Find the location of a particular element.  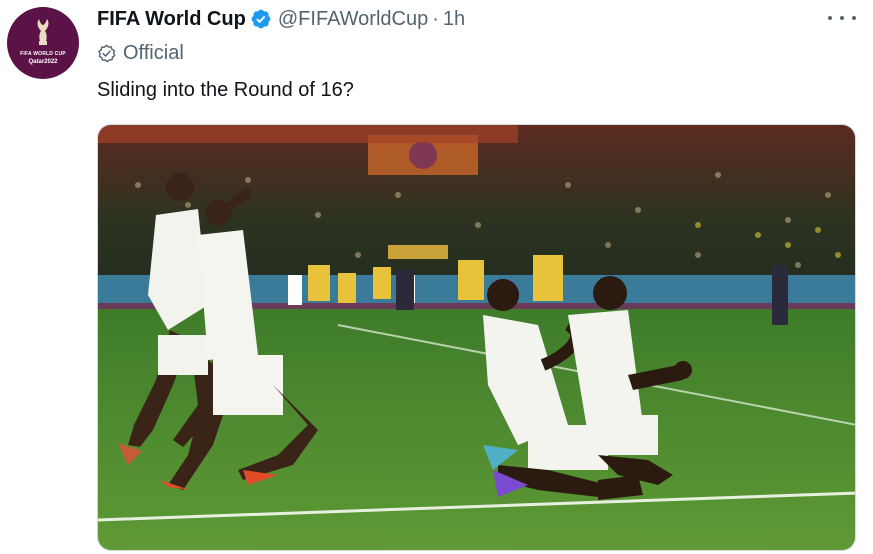

timestamp: 1h is located at coordinates (454, 19).